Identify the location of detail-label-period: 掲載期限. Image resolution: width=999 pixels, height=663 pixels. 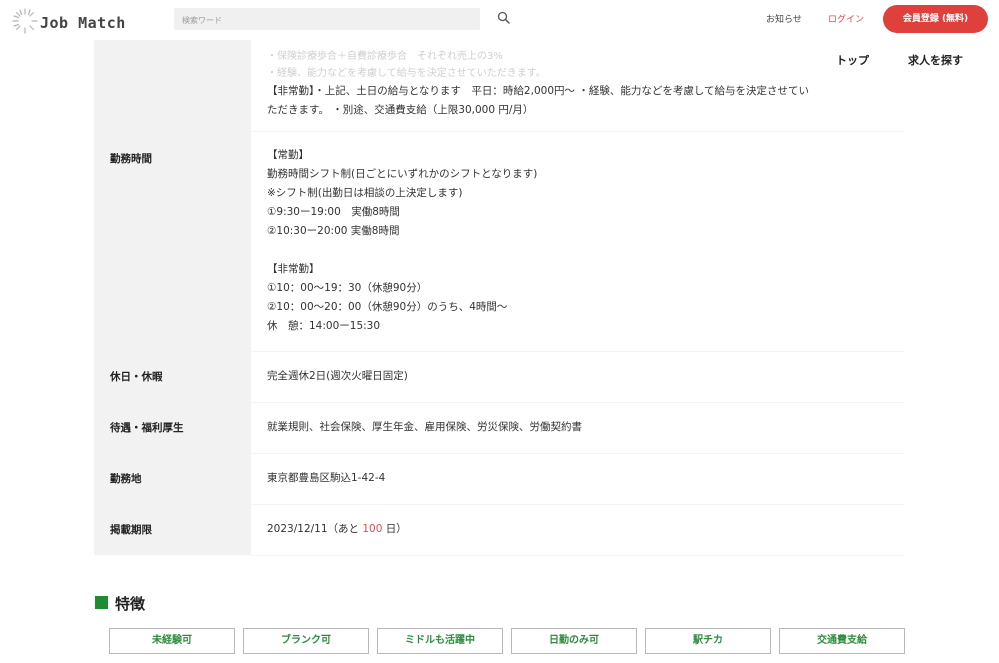
(172, 529).